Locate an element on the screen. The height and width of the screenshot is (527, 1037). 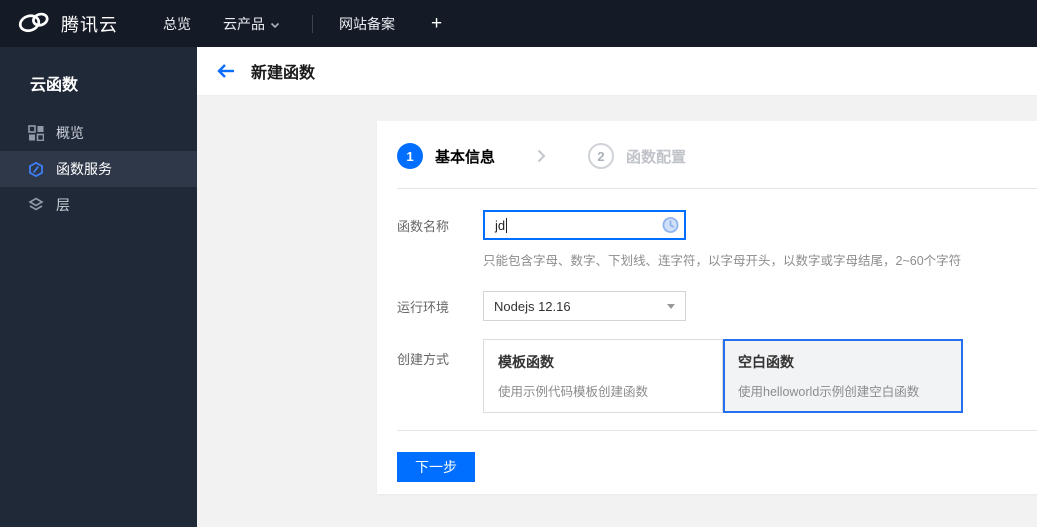
function-name-value: jd is located at coordinates (500, 225).